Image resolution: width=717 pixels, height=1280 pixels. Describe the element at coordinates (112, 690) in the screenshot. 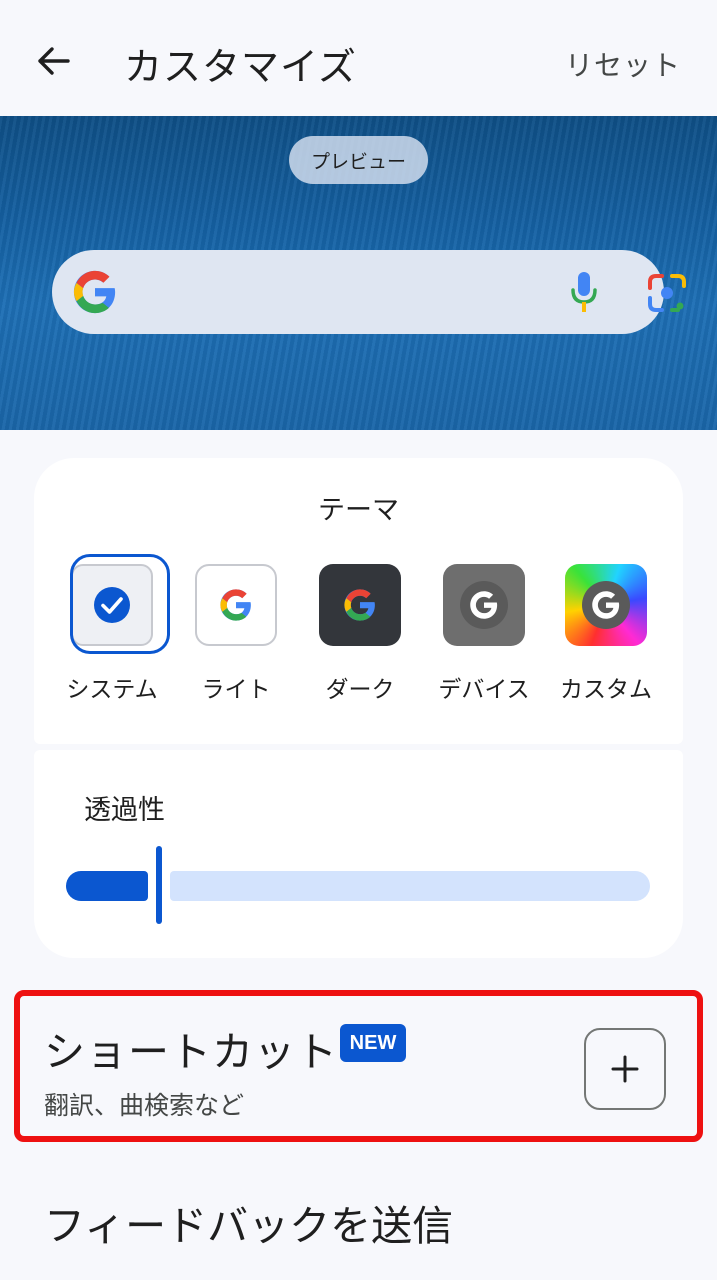

I see `theme-label: システム` at that location.